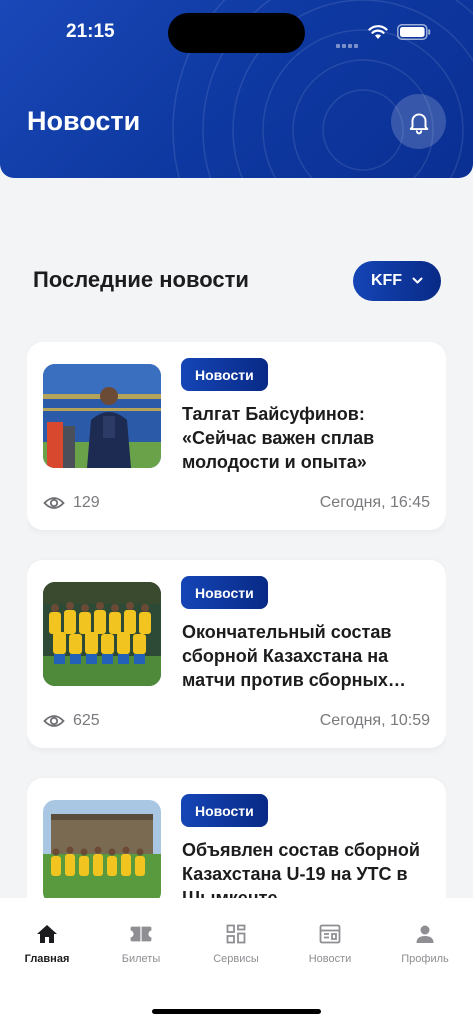 The width and height of the screenshot is (473, 1024). What do you see at coordinates (102, 416) in the screenshot?
I see `news-thumbnail-coach` at bounding box center [102, 416].